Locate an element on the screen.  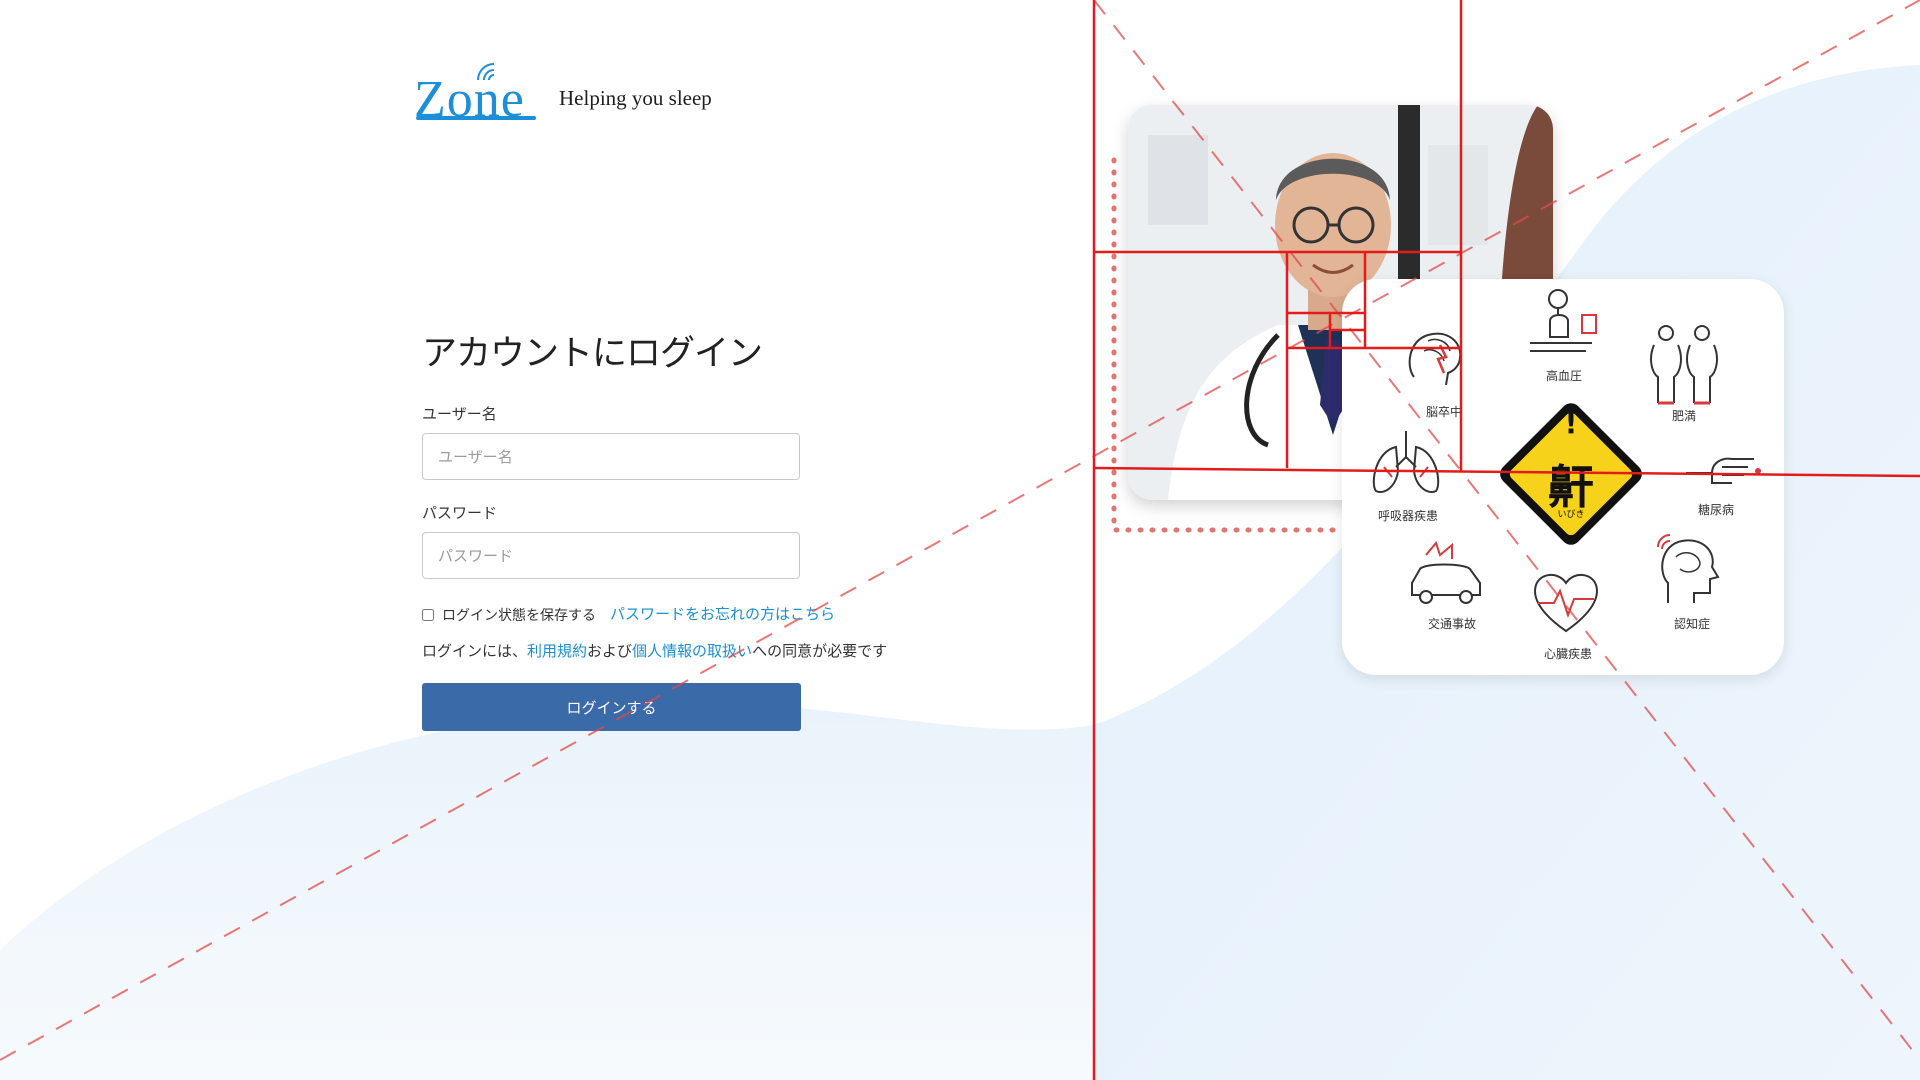
remember-me: ログイン状態を保存する is located at coordinates (509, 615).